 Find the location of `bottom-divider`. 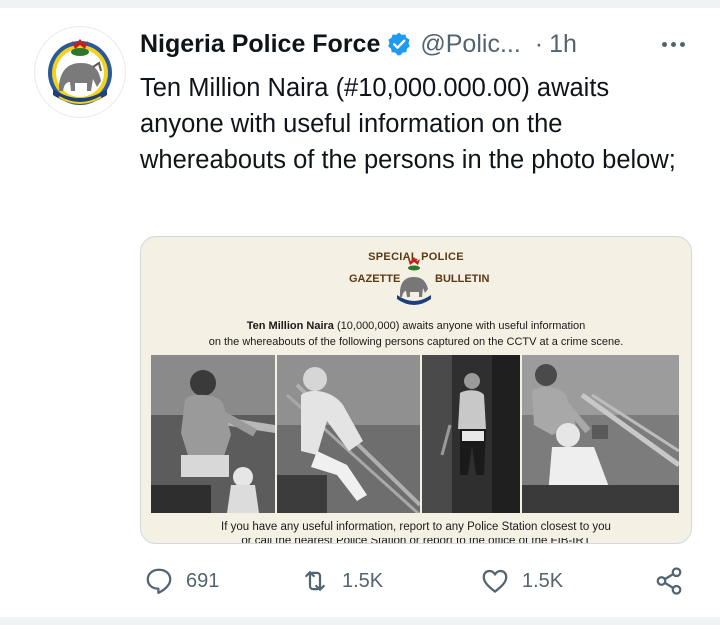

bottom-divider is located at coordinates (360, 621).